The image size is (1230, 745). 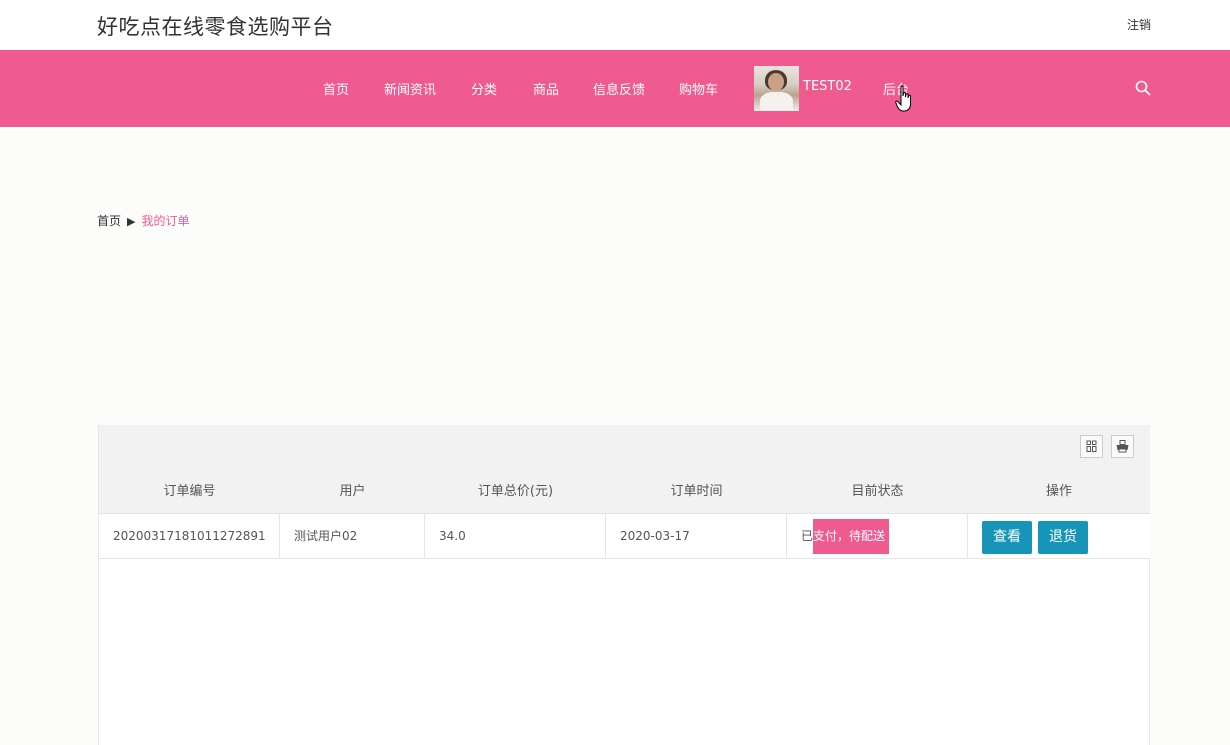 What do you see at coordinates (352, 491) in the screenshot?
I see `column-header-user: 用户` at bounding box center [352, 491].